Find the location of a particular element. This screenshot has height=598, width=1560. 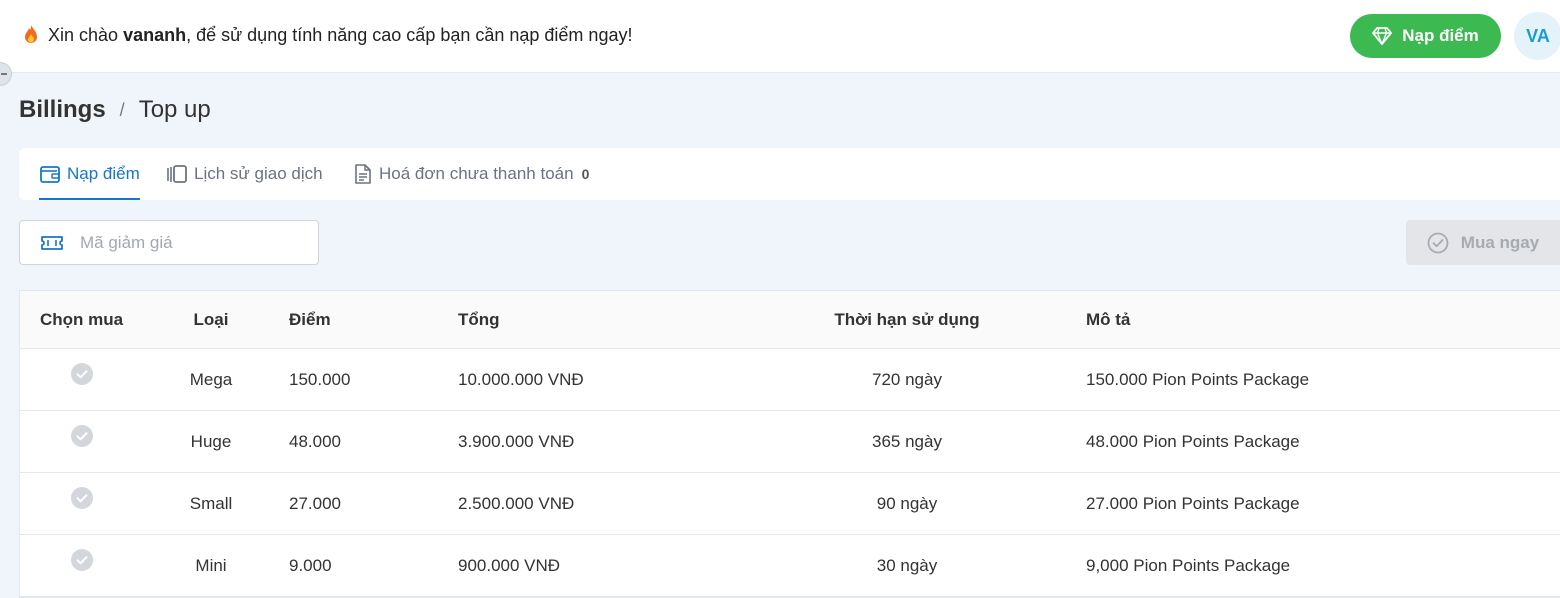

unpaid-invoices-count: 0 is located at coordinates (585, 174).